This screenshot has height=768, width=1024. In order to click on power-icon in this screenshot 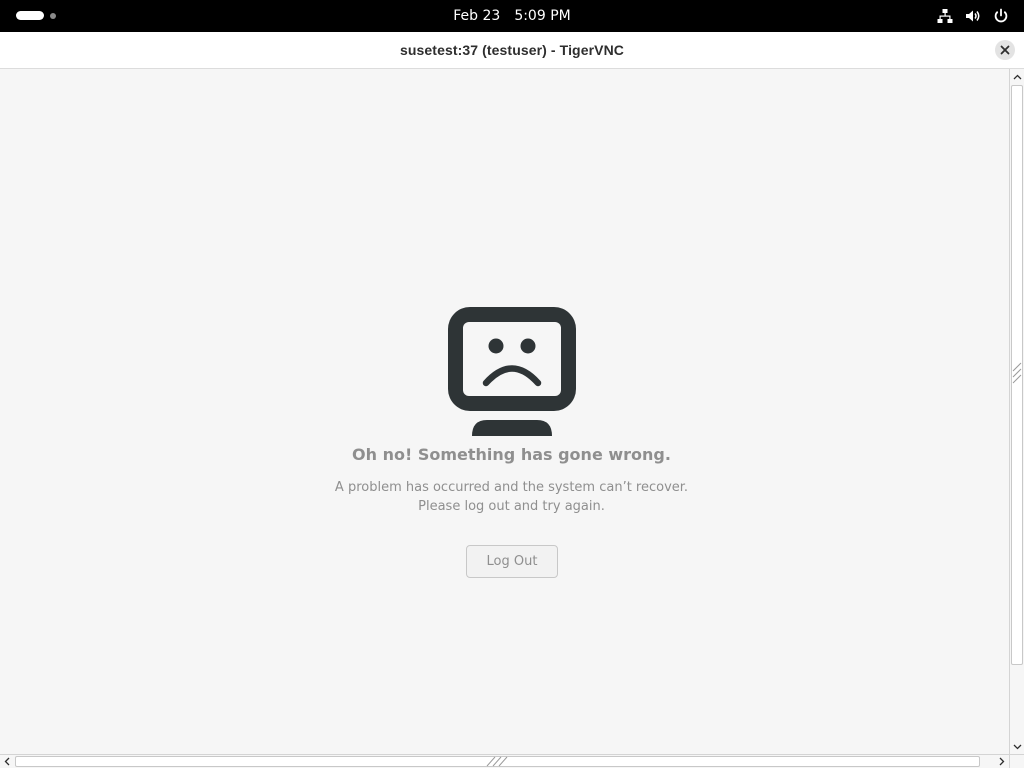, I will do `click(1001, 16)`.